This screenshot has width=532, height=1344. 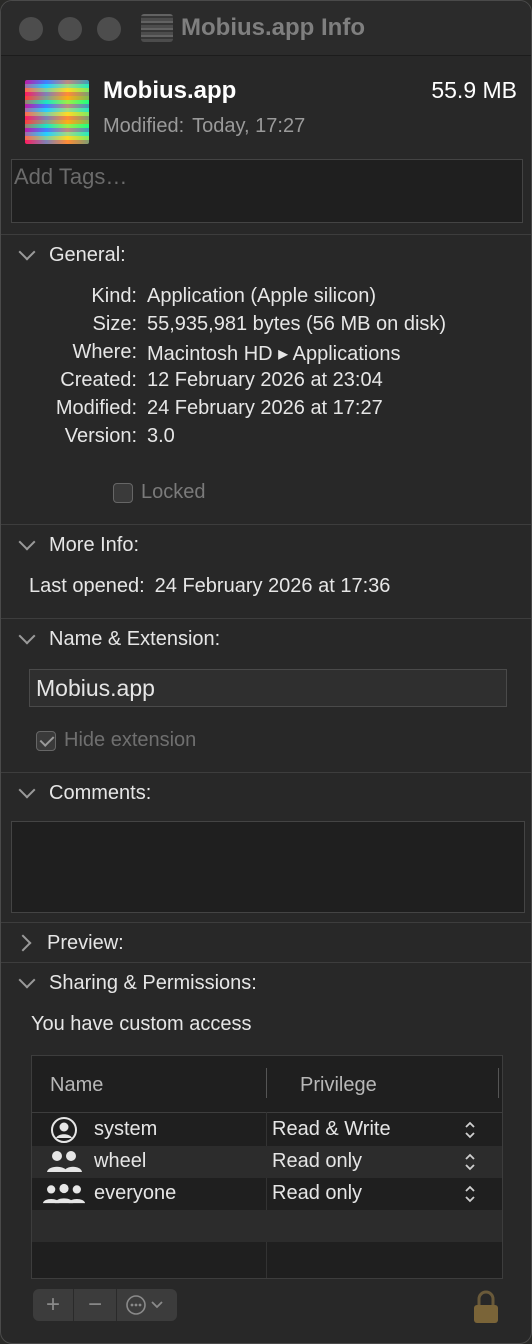 What do you see at coordinates (100, 436) in the screenshot?
I see `version-label: Version:` at bounding box center [100, 436].